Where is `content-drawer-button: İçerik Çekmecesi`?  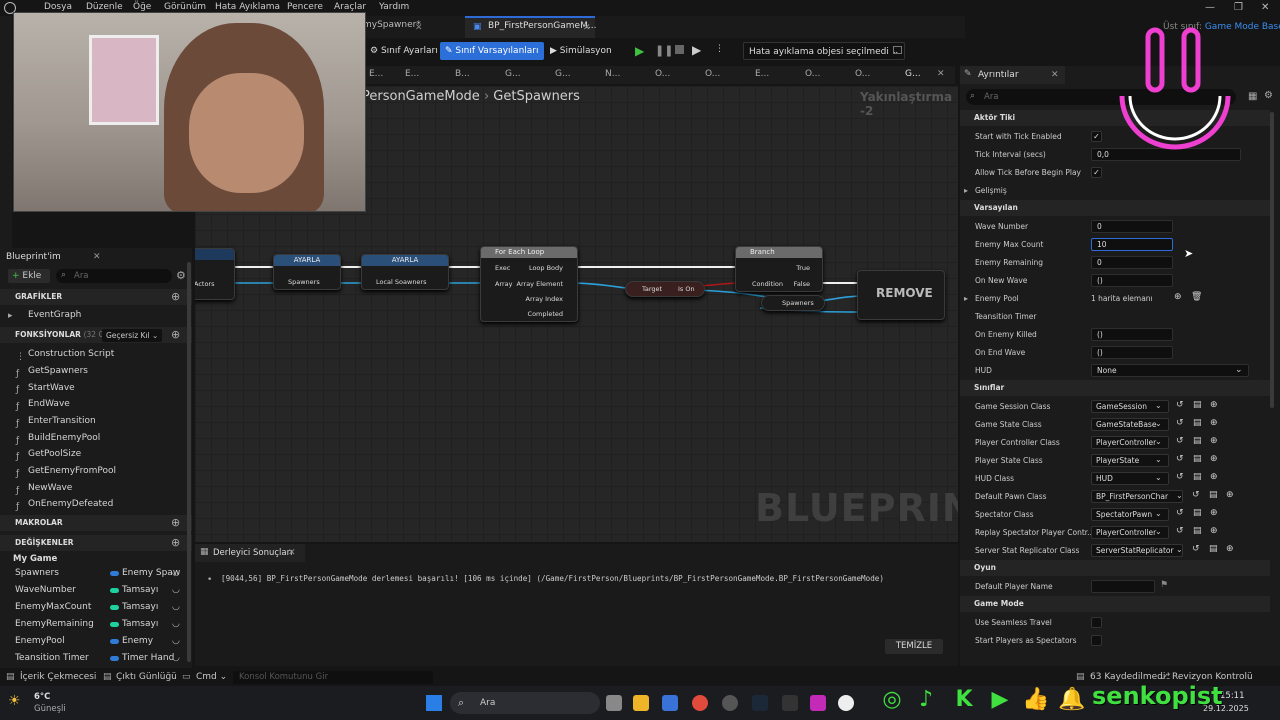 content-drawer-button: İçerik Çekmecesi is located at coordinates (58, 677).